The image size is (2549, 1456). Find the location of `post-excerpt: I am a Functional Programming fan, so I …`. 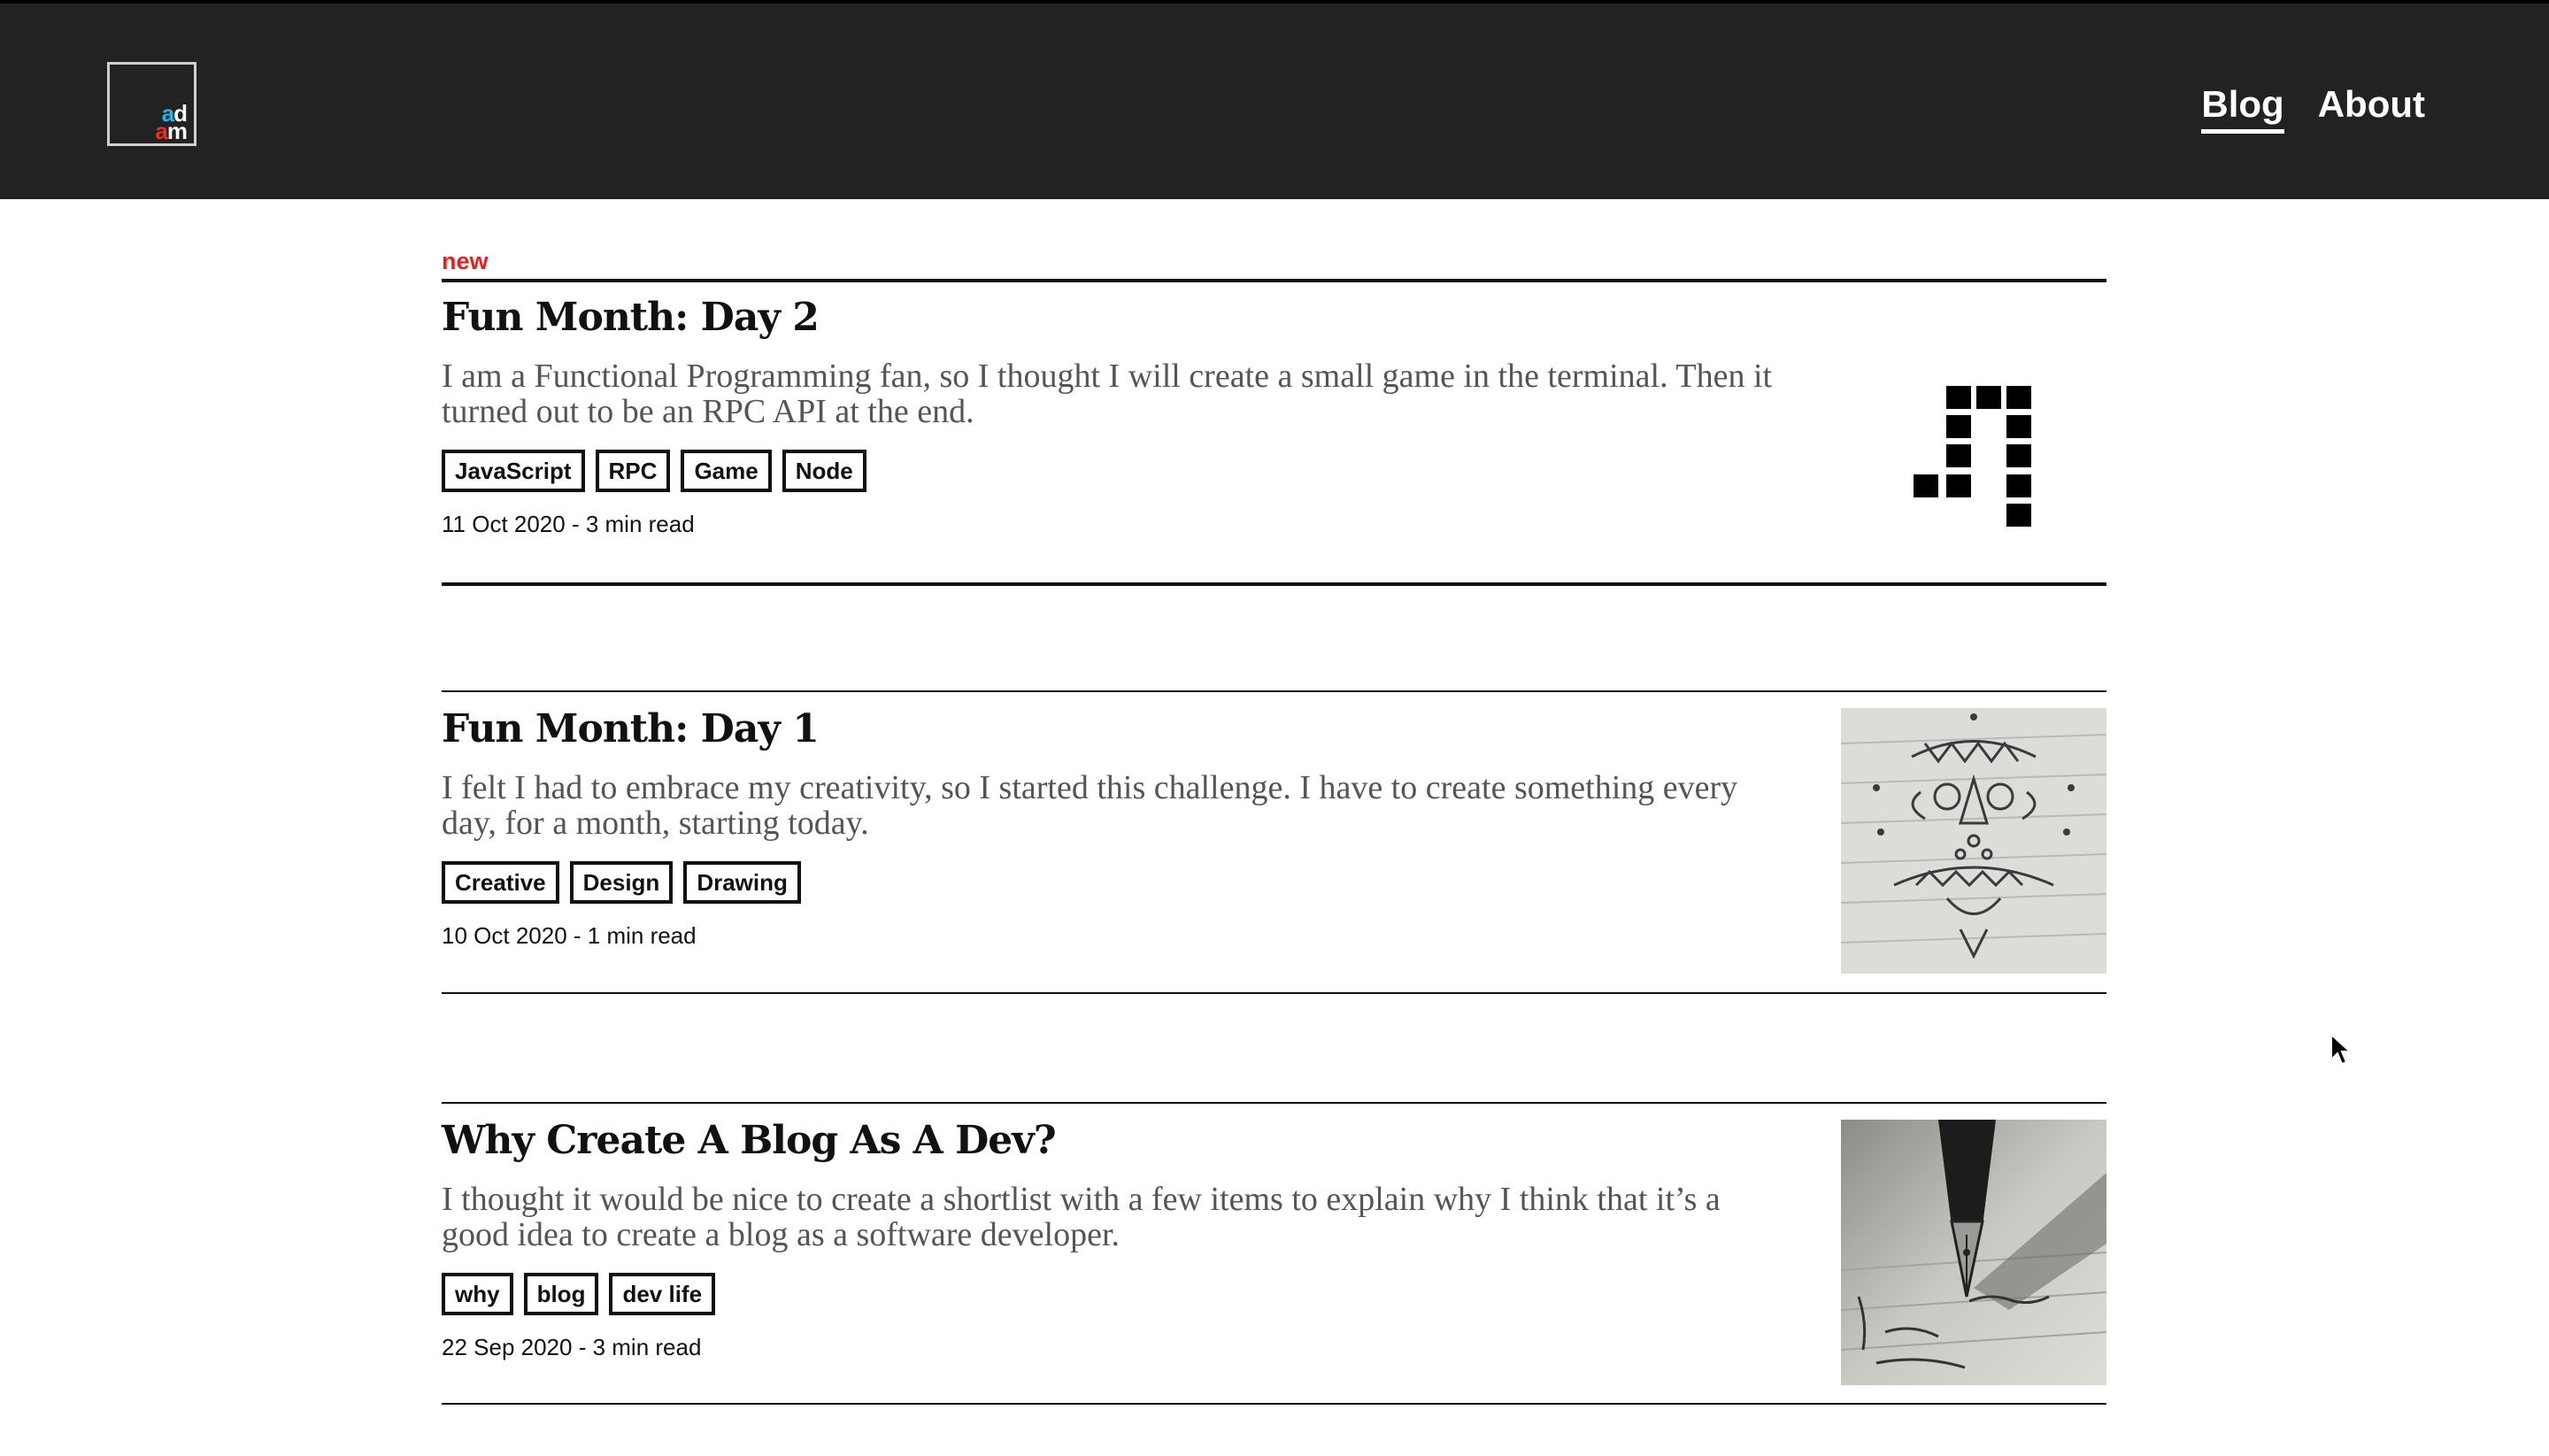

post-excerpt: I am a Functional Programming fan, so I … is located at coordinates (1108, 394).